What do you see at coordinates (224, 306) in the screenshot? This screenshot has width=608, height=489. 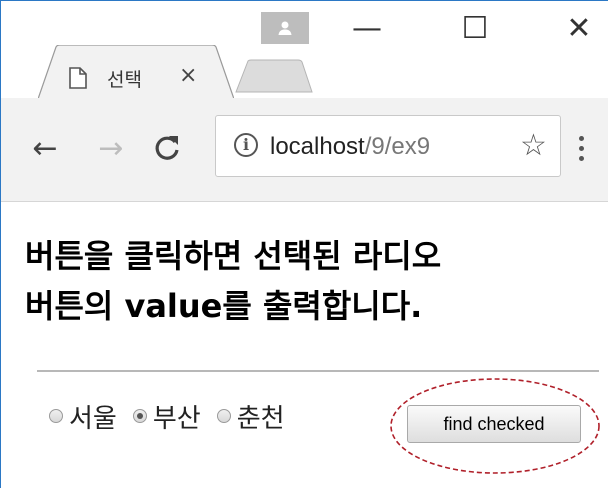 I see `heading-line-2: 버튼의 value를 출력합니다.` at bounding box center [224, 306].